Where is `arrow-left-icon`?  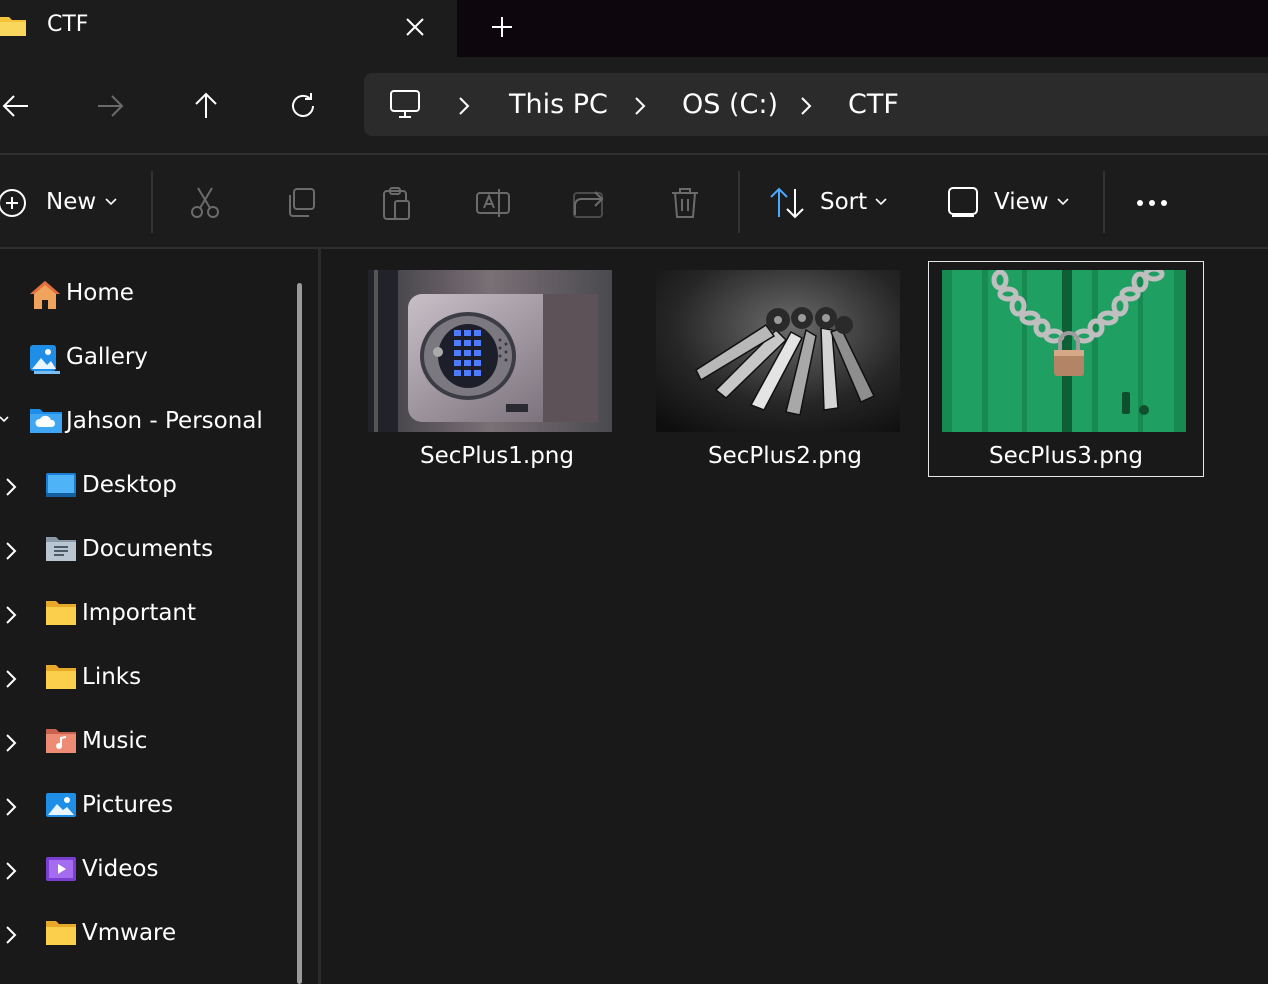
arrow-left-icon is located at coordinates (19, 106).